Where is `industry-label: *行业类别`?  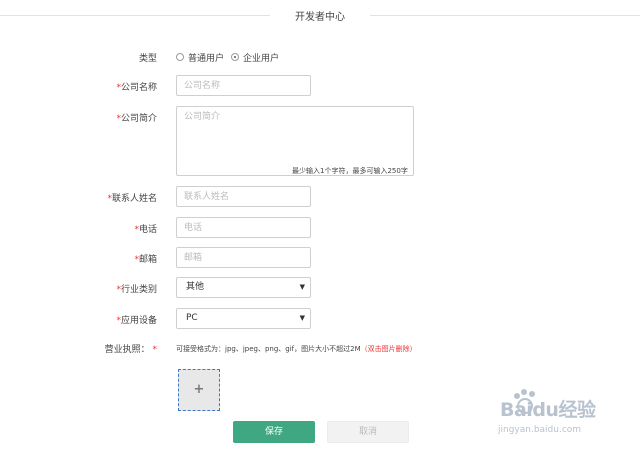
industry-label: *行业类别 is located at coordinates (136, 290).